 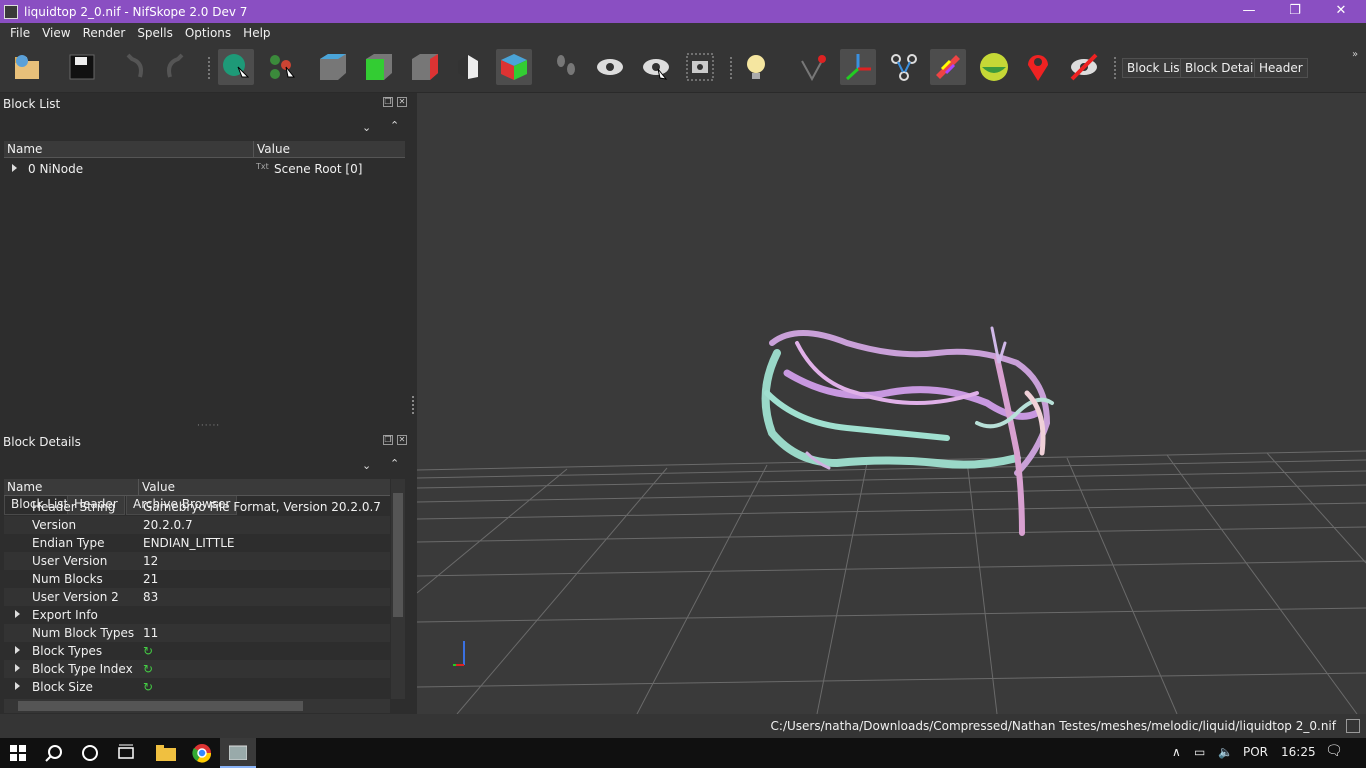 I want to click on toolbar-overflow-icon: », so click(x=1355, y=54).